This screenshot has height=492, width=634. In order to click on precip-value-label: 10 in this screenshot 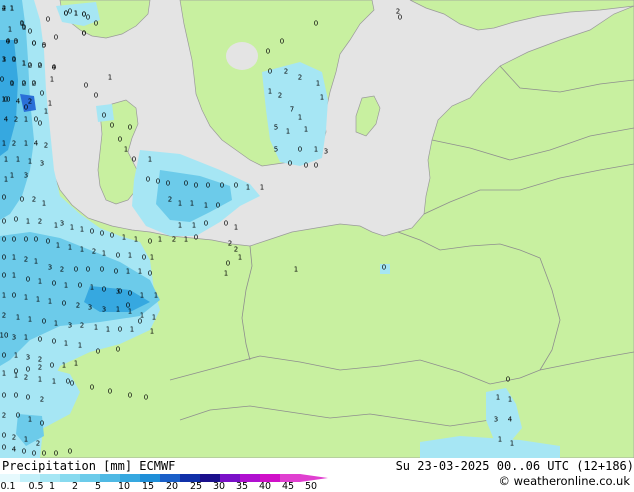, I will do `click(4, 335)`.